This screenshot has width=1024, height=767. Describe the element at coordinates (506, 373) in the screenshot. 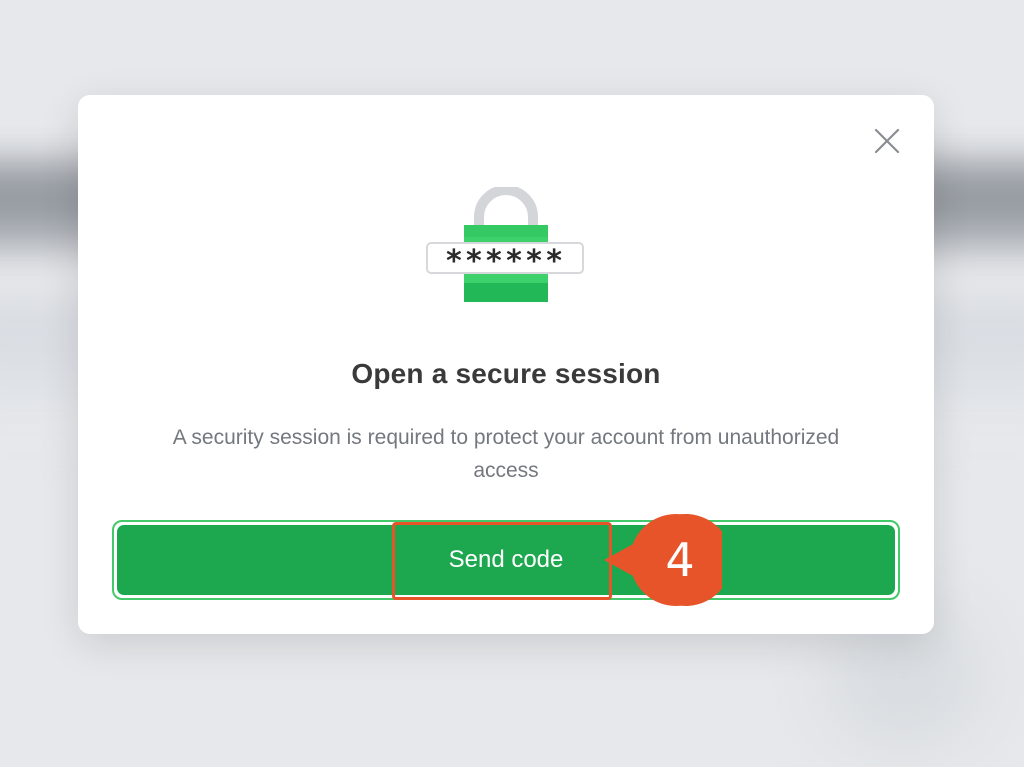

I see `modal-title: Open a secure session` at that location.